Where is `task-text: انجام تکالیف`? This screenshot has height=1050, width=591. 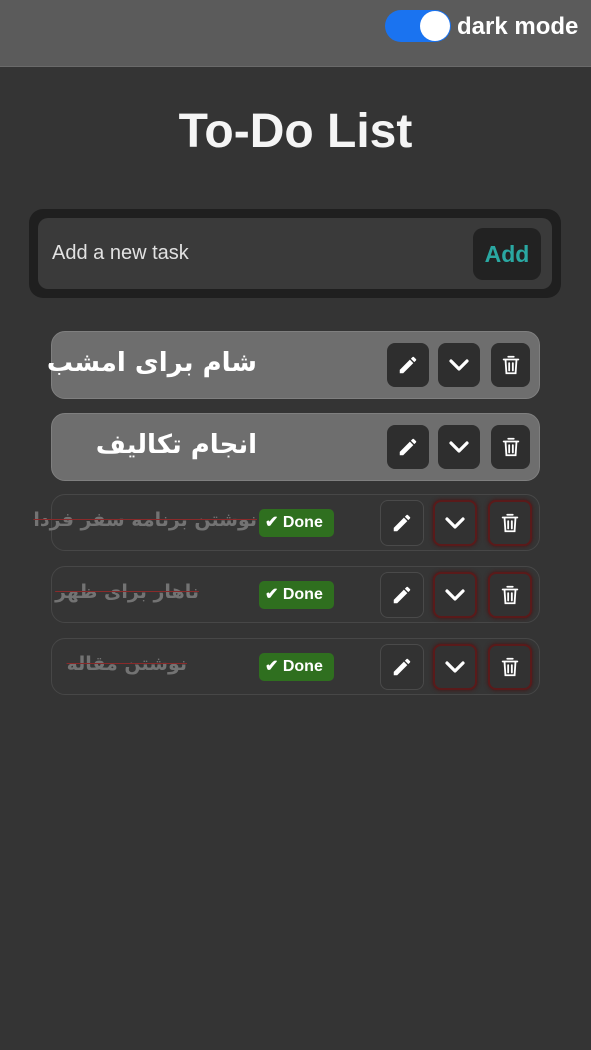 task-text: انجام تکالیف is located at coordinates (176, 445).